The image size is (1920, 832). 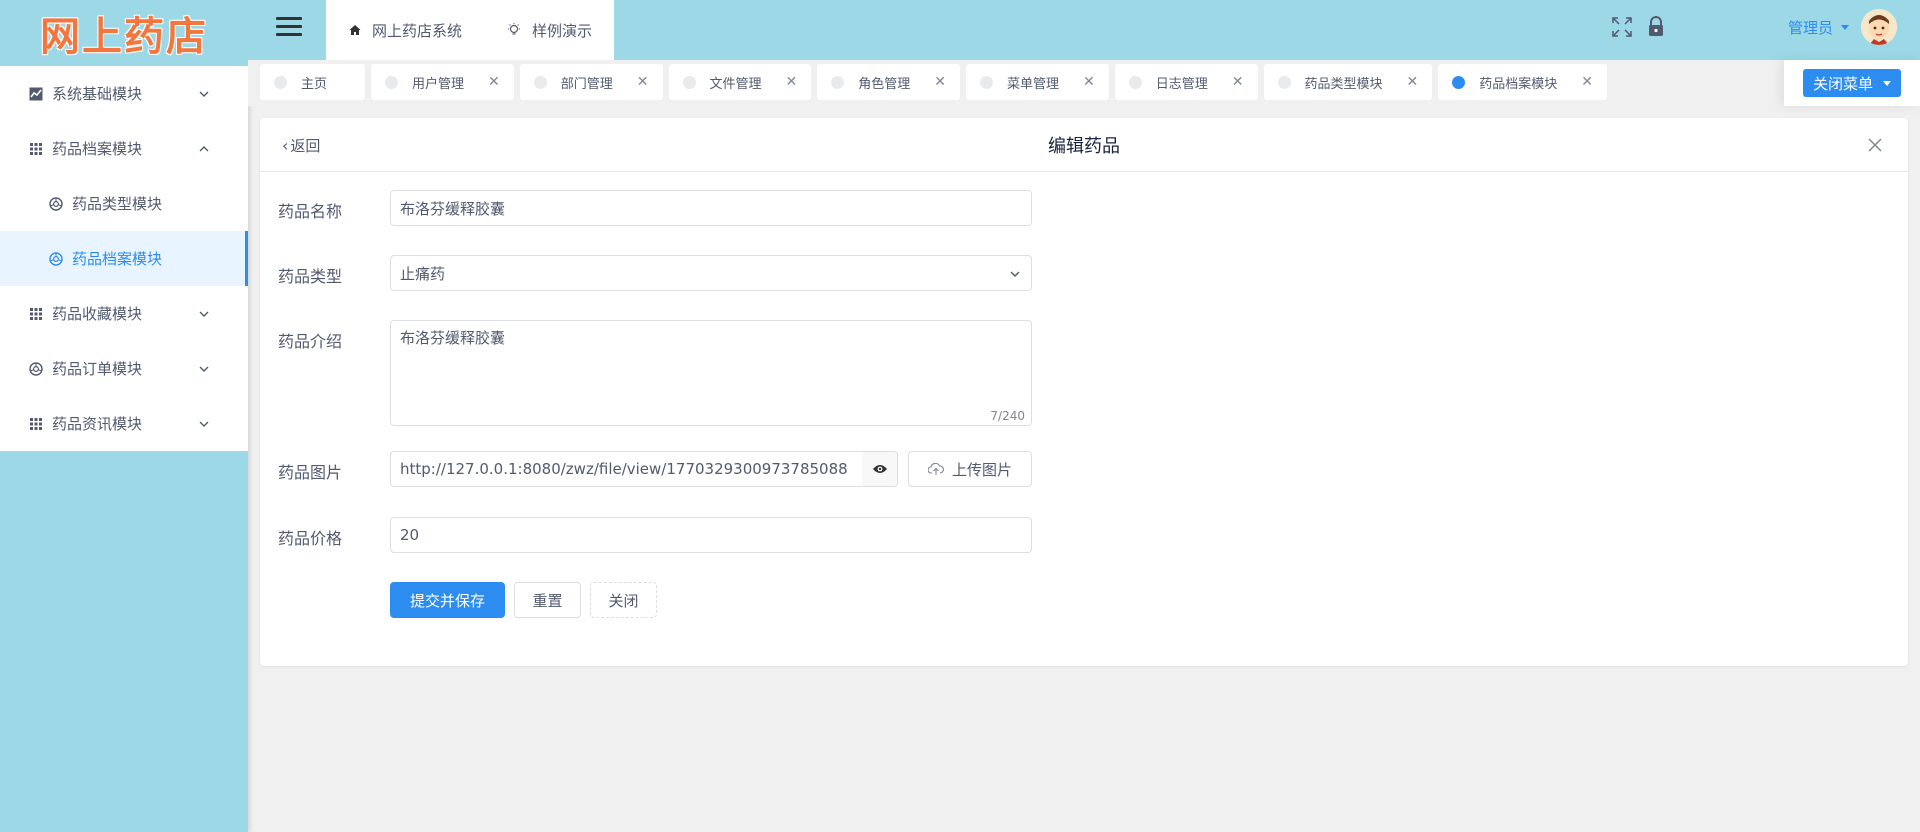 I want to click on top-tab-demo: 样例演示, so click(x=549, y=30).